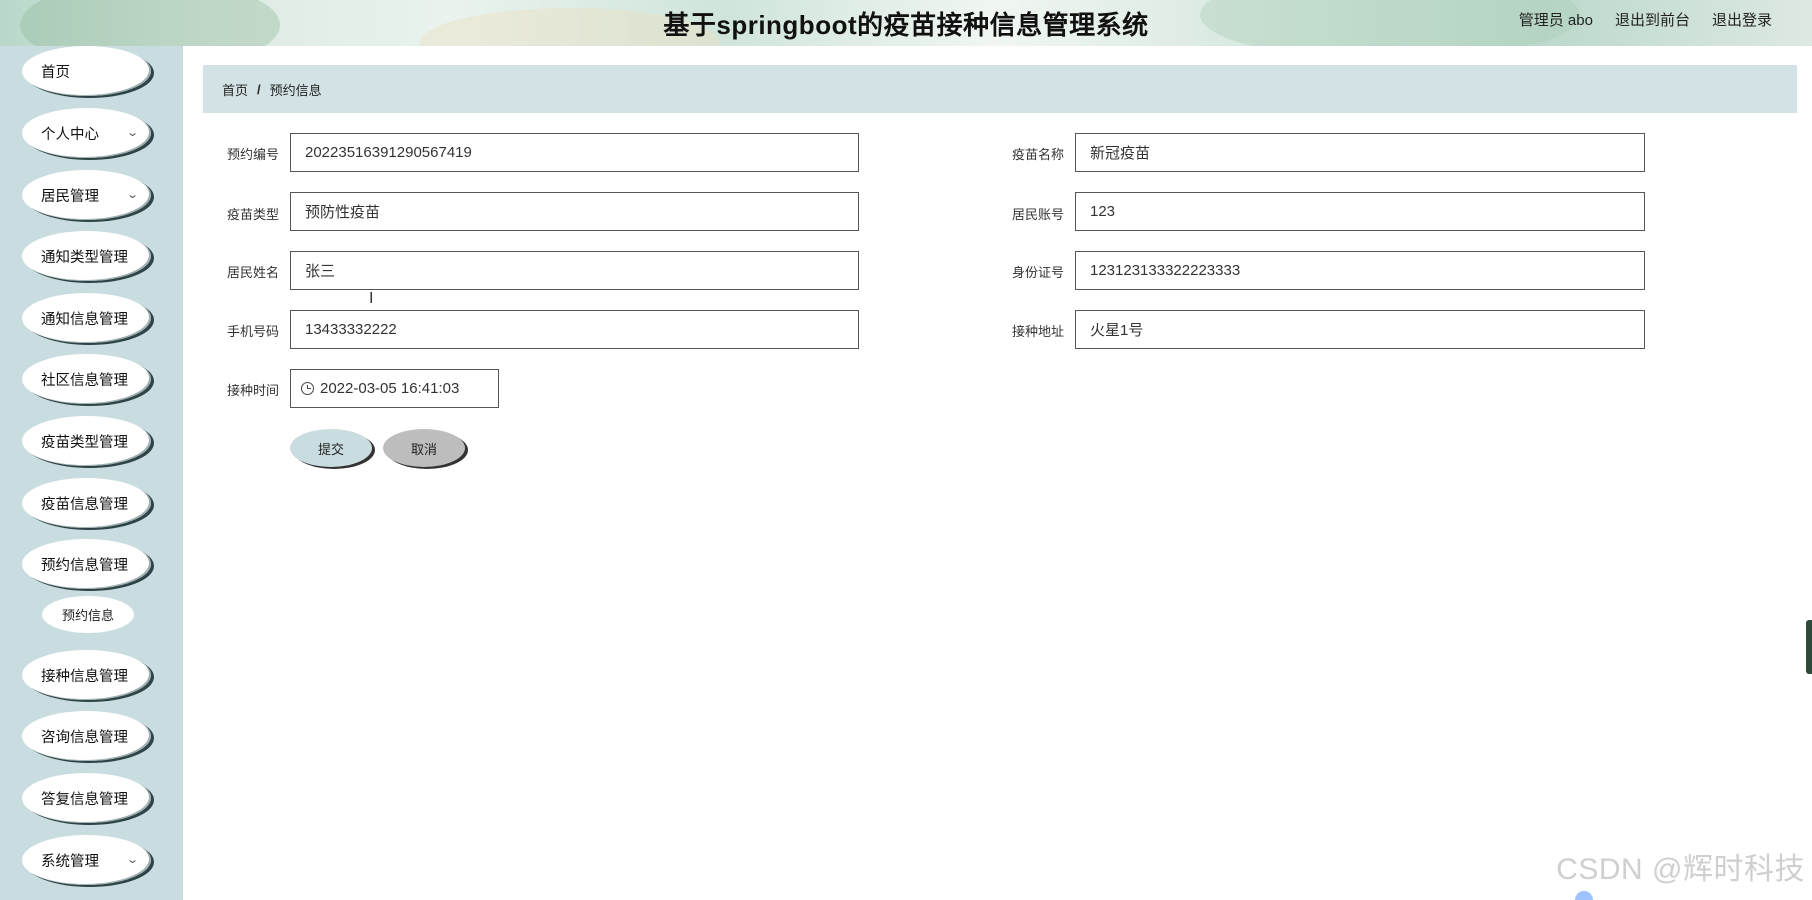  What do you see at coordinates (1037, 272) in the screenshot?
I see `id-card-label: 身份证号` at bounding box center [1037, 272].